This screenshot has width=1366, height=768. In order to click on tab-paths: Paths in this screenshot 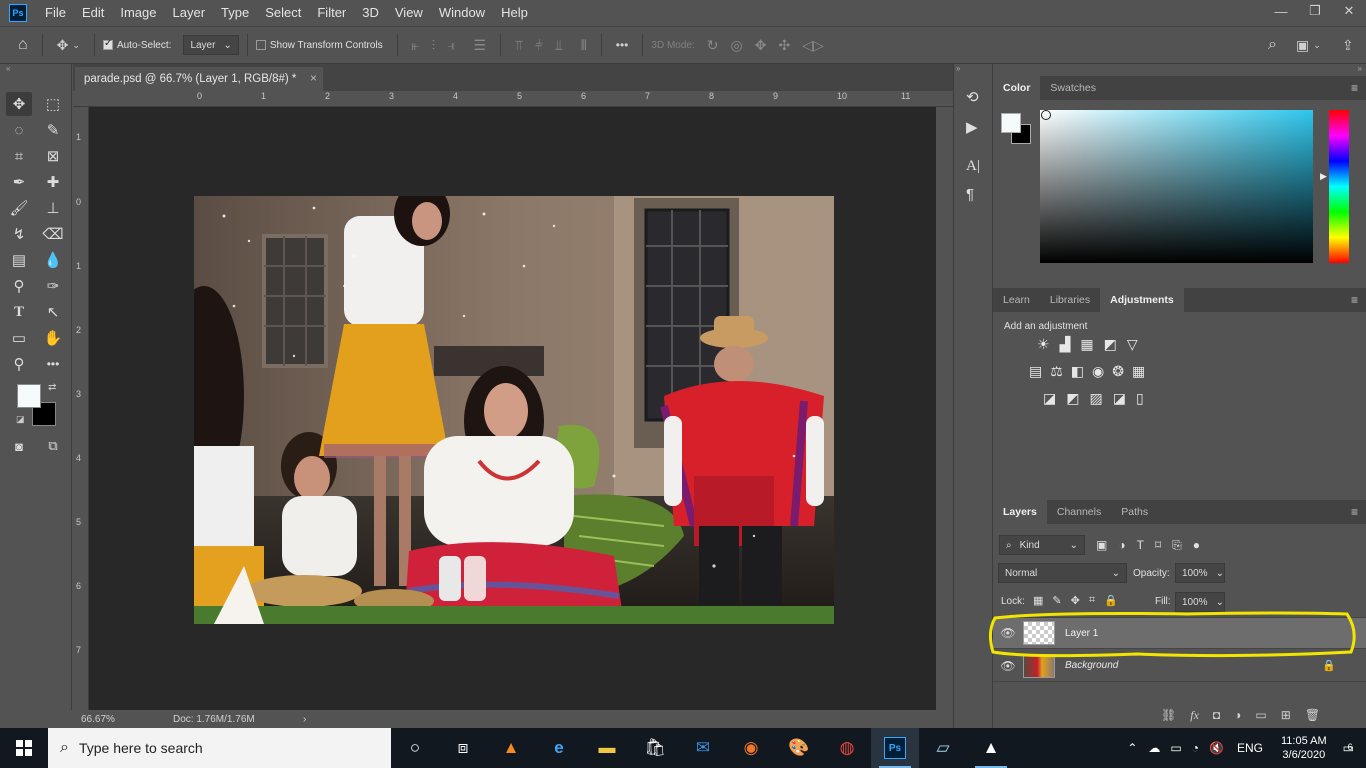, I will do `click(1134, 512)`.